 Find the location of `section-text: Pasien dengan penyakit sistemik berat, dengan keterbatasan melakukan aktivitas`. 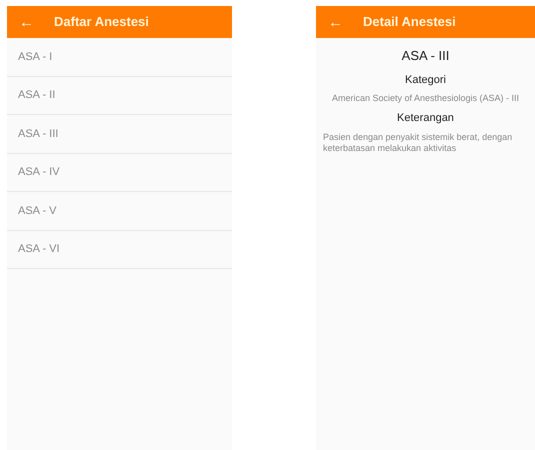

section-text: Pasien dengan penyakit sistemik berat, dengan keterbatasan melakukan aktivitas is located at coordinates (418, 143).